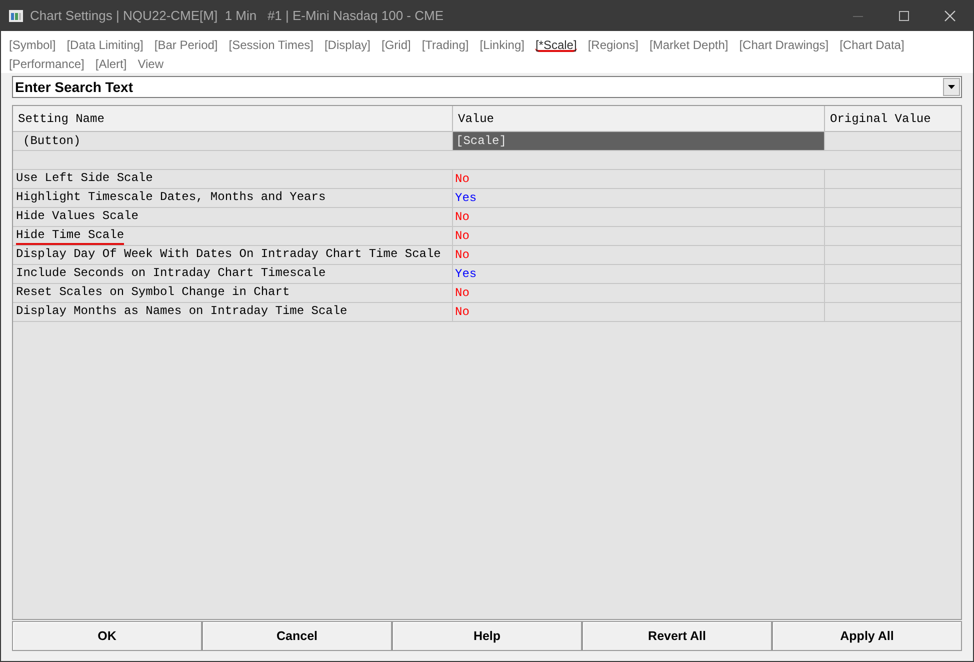 This screenshot has width=974, height=662. I want to click on settings-tab: [Market Depth], so click(689, 45).